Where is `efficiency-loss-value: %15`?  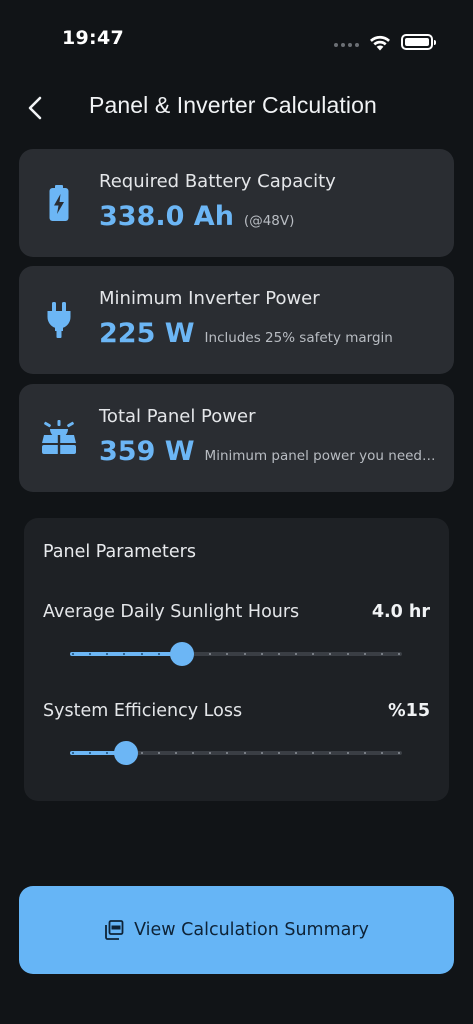
efficiency-loss-value: %15 is located at coordinates (409, 711).